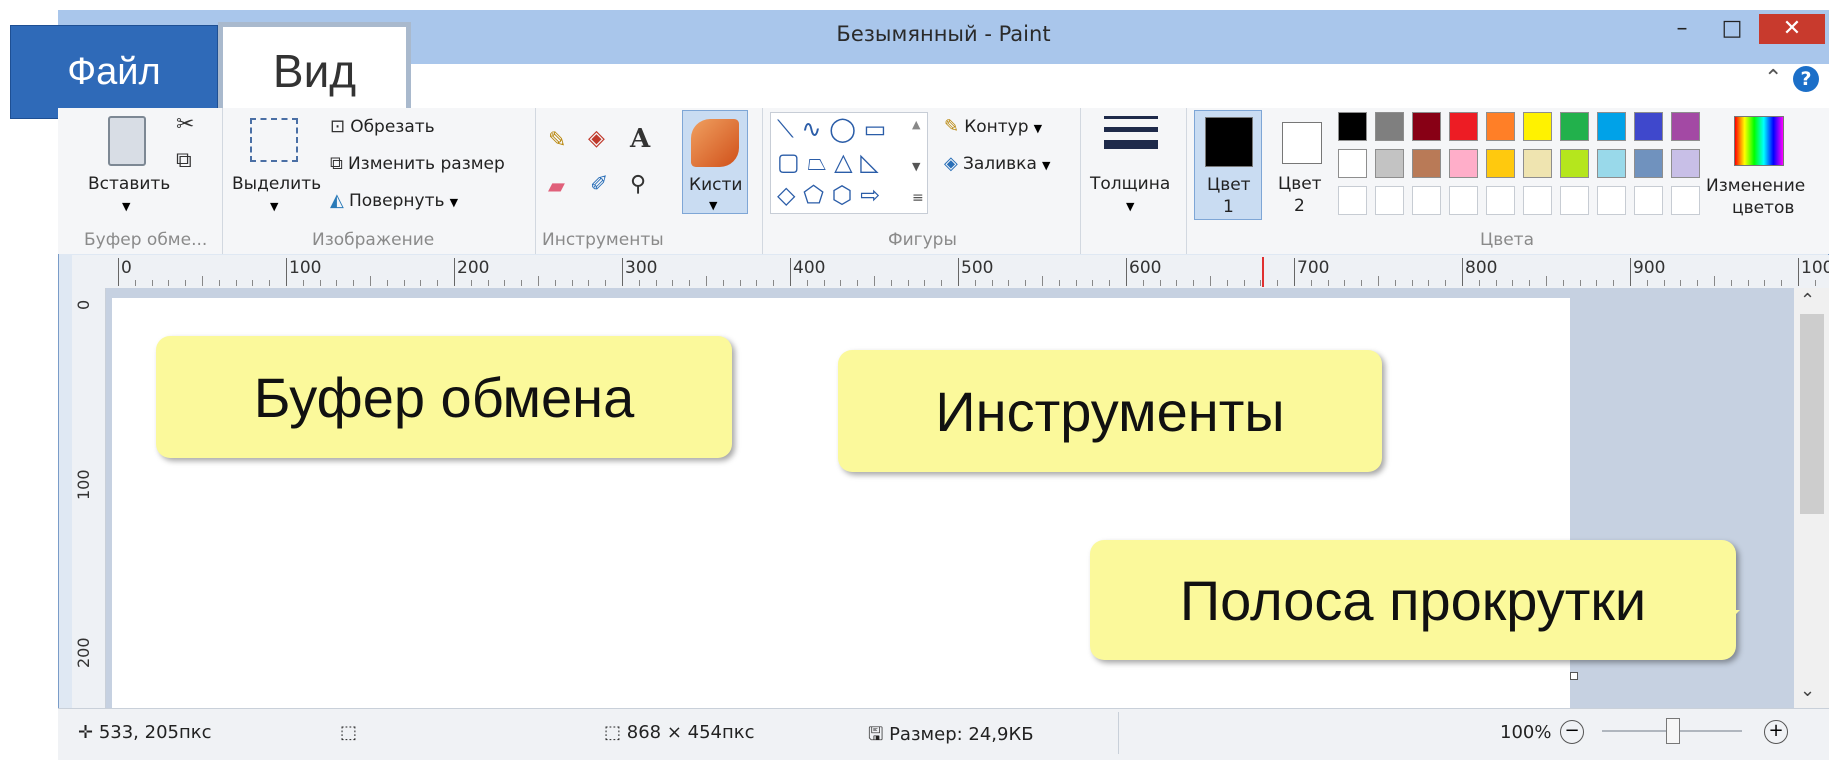 The height and width of the screenshot is (760, 1829). Describe the element at coordinates (417, 163) in the screenshot. I see `resize-button: ⧉ Изменить размер` at that location.